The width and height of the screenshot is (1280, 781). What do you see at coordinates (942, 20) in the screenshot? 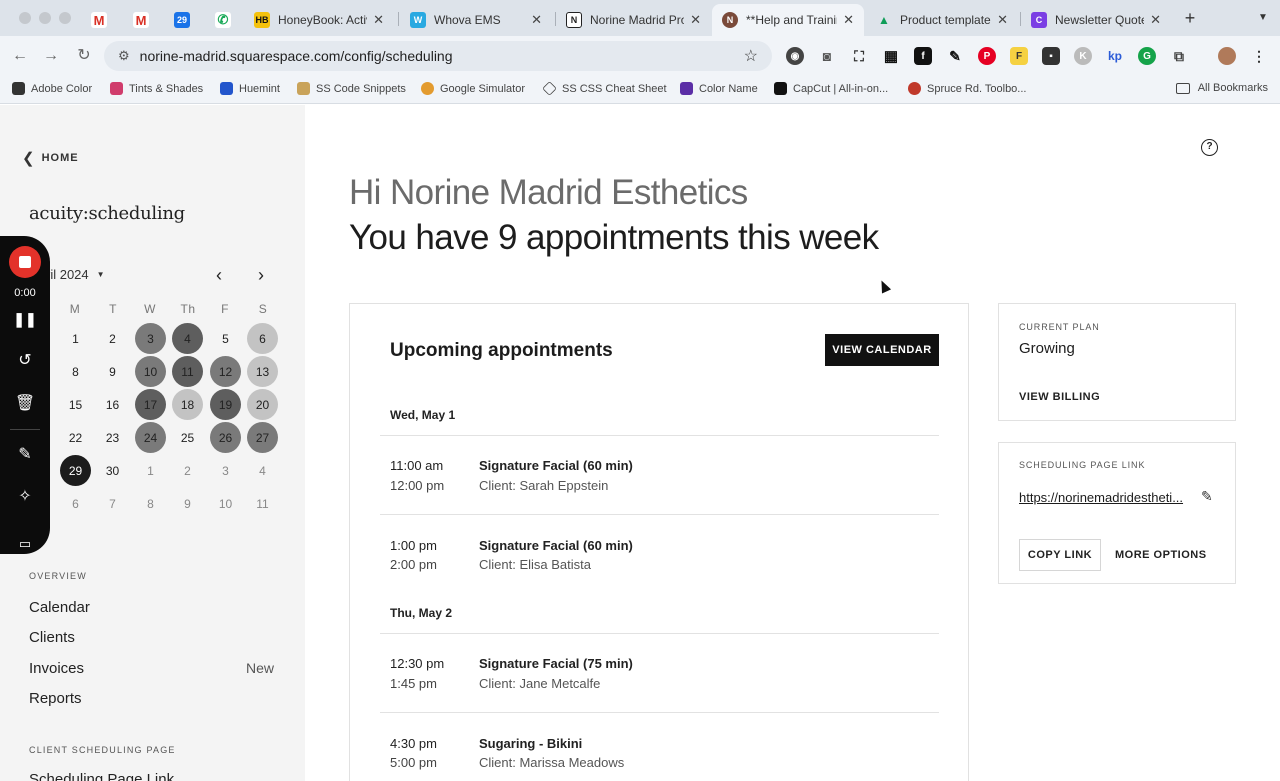
I see `tab-product-templates: ▲ Product template ✕` at bounding box center [942, 20].